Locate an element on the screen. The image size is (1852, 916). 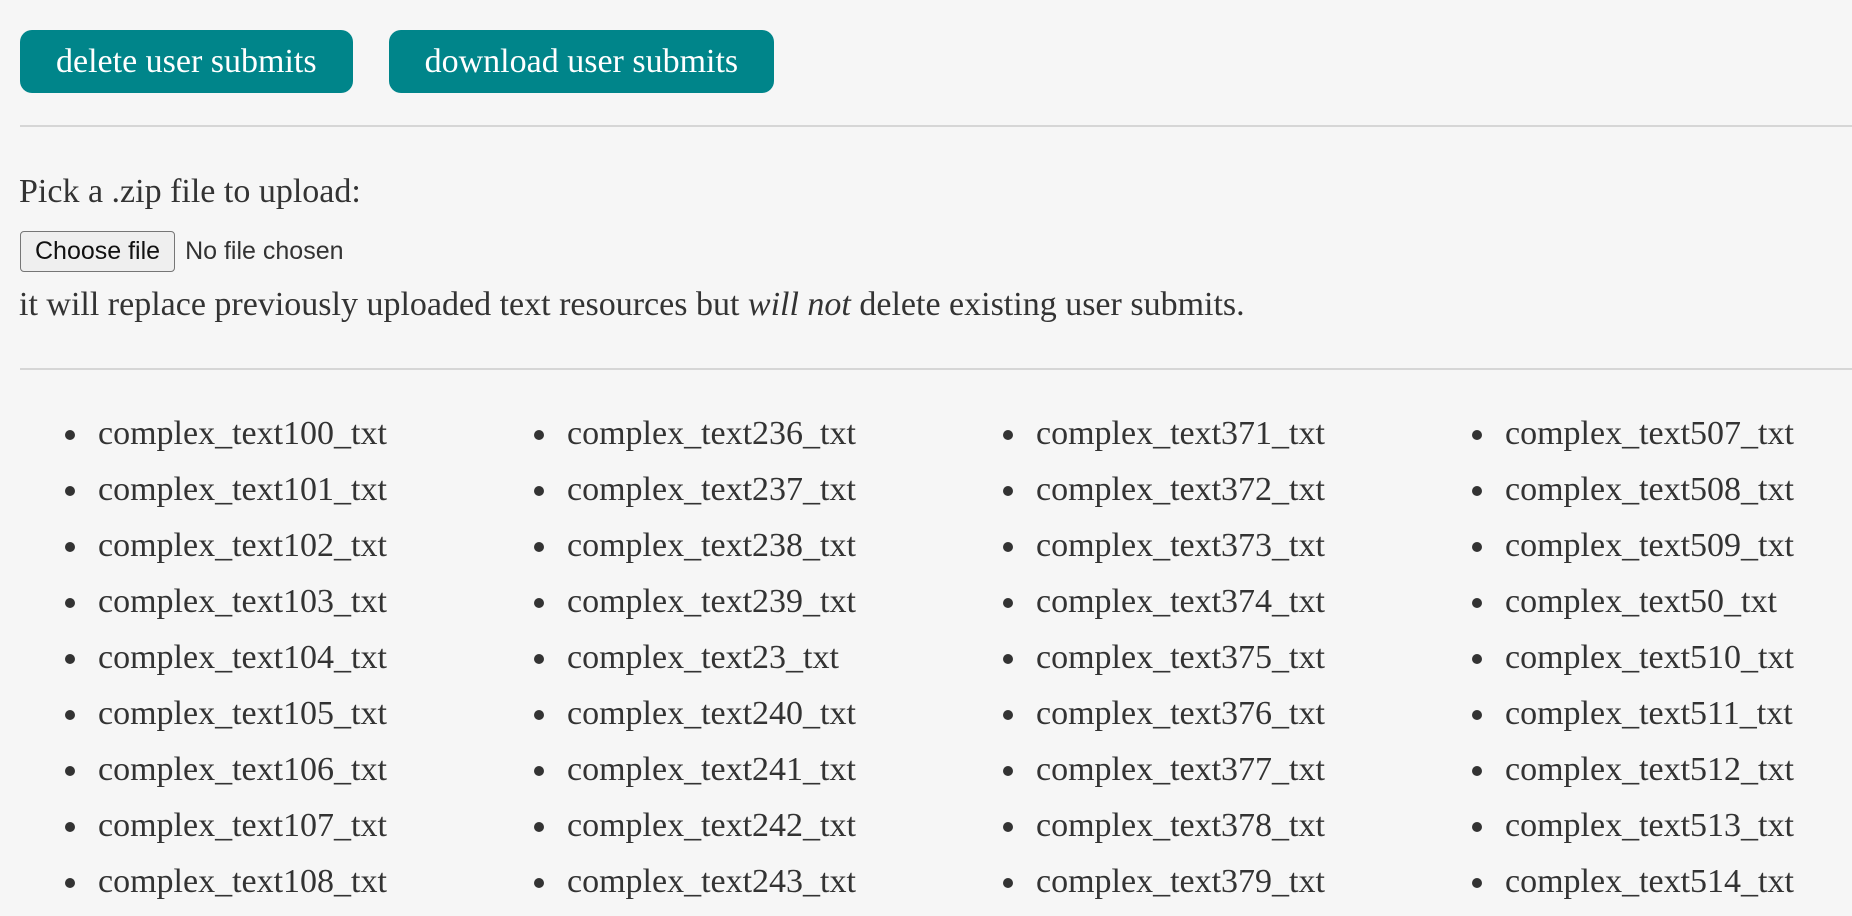
list-item: complex_text107_txt is located at coordinates (193, 829).